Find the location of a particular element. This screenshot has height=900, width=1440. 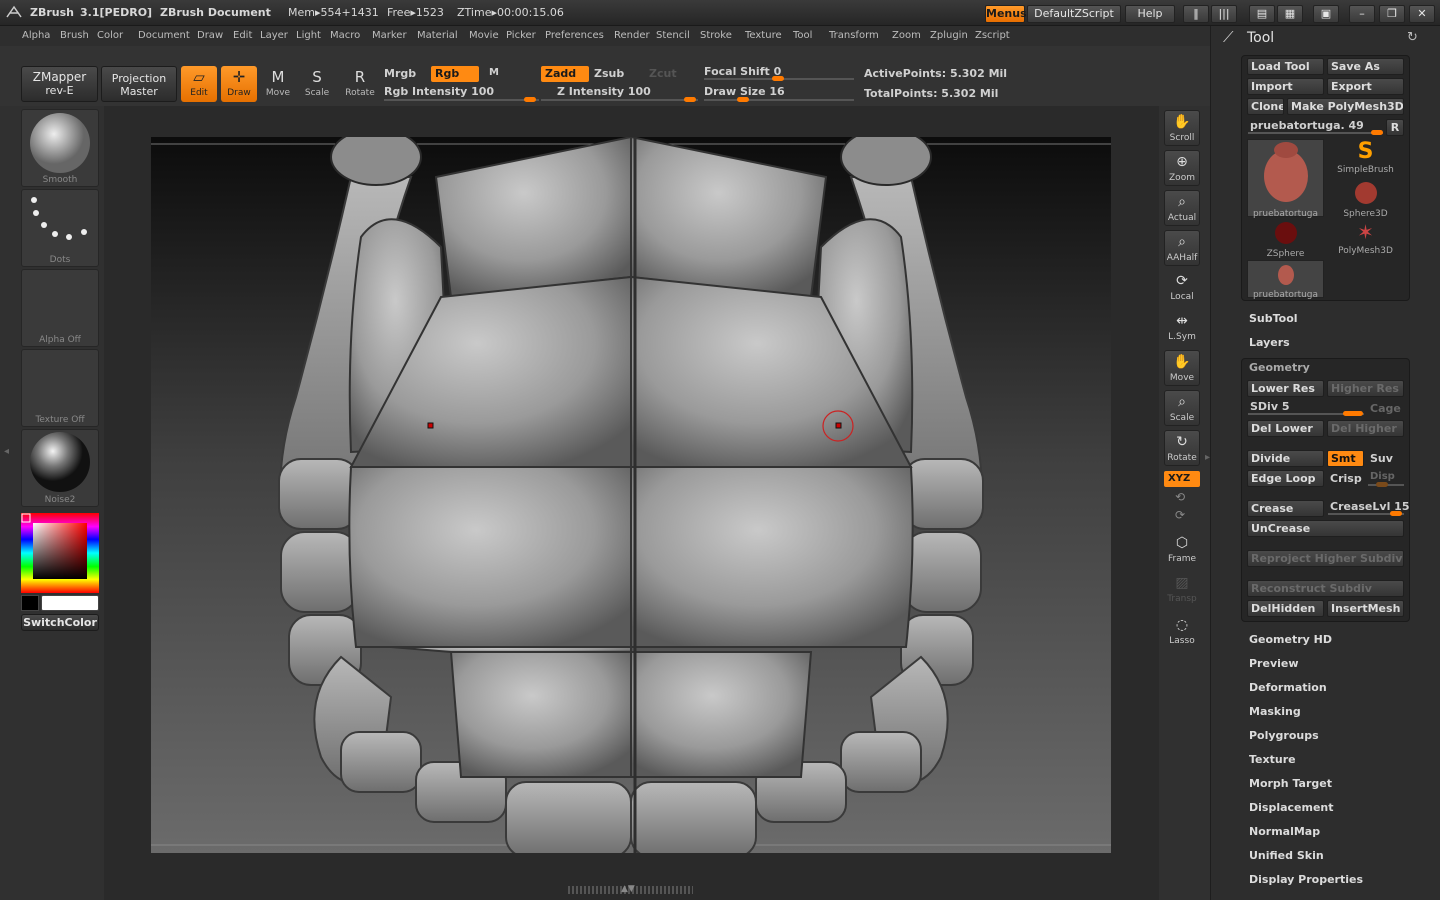

primary-color-swatch is located at coordinates (70, 603).